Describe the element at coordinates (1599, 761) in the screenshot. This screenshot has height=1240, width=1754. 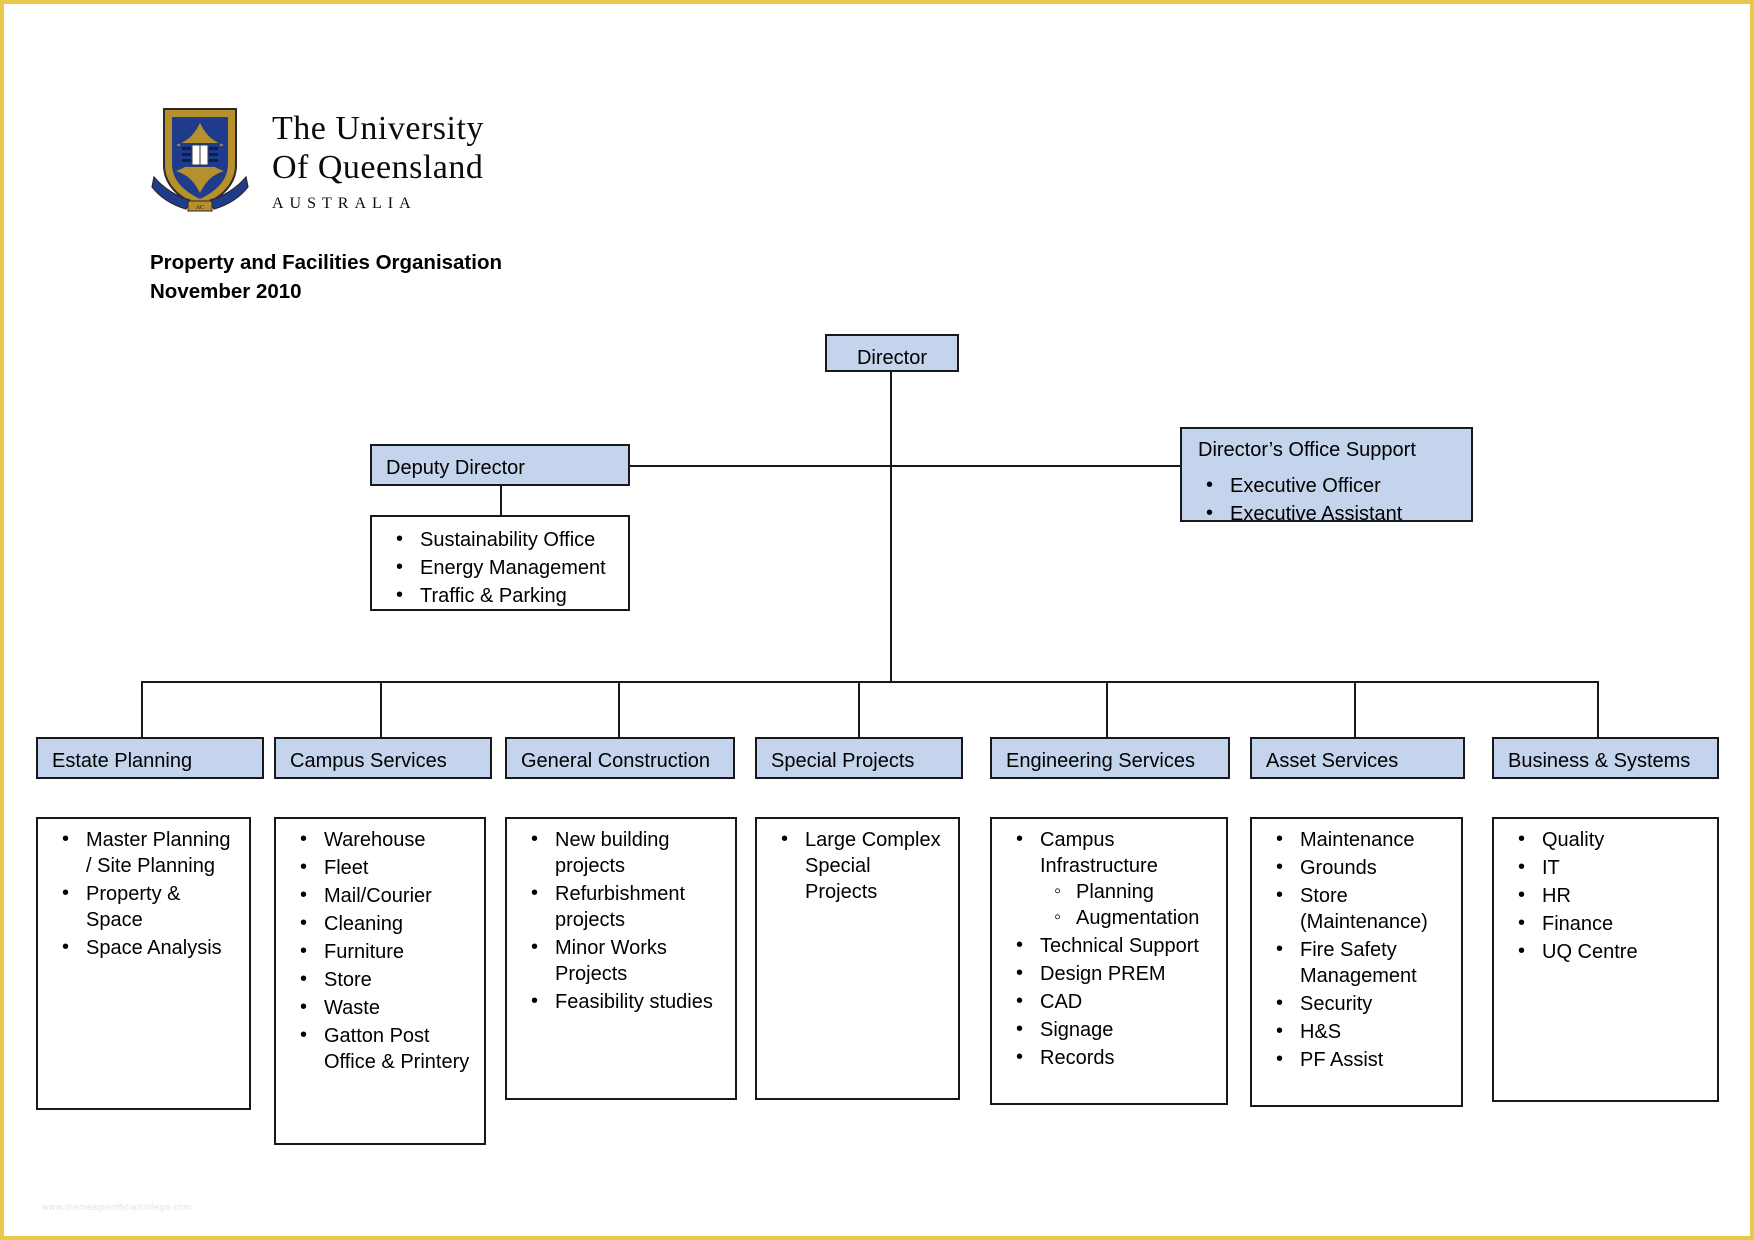
I see `division-header-label: Business & Systems` at that location.